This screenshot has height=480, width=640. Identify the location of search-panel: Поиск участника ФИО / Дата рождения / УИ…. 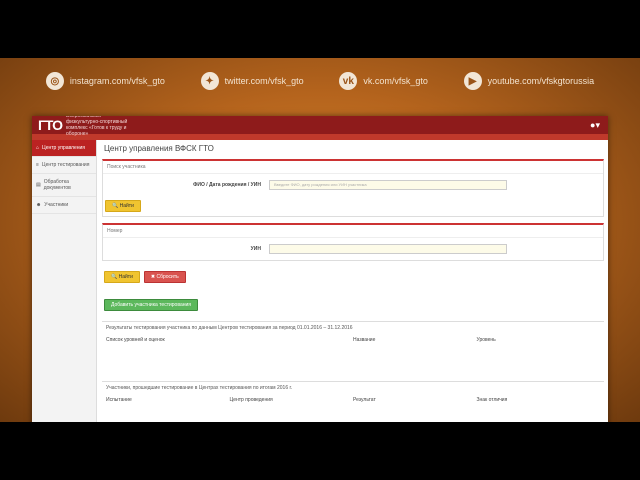
(353, 188).